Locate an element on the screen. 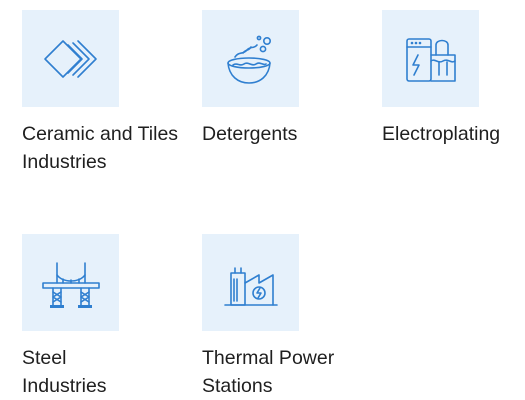 The height and width of the screenshot is (400, 525). industry-card-thermal-power: Thermal Power Stations is located at coordinates (291, 317).